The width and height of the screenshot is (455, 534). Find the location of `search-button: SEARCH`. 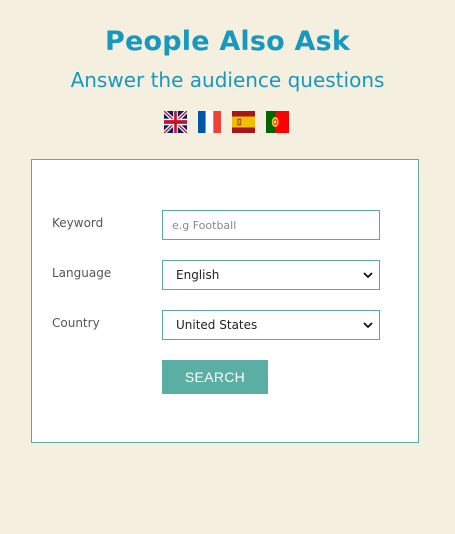

search-button: SEARCH is located at coordinates (215, 377).